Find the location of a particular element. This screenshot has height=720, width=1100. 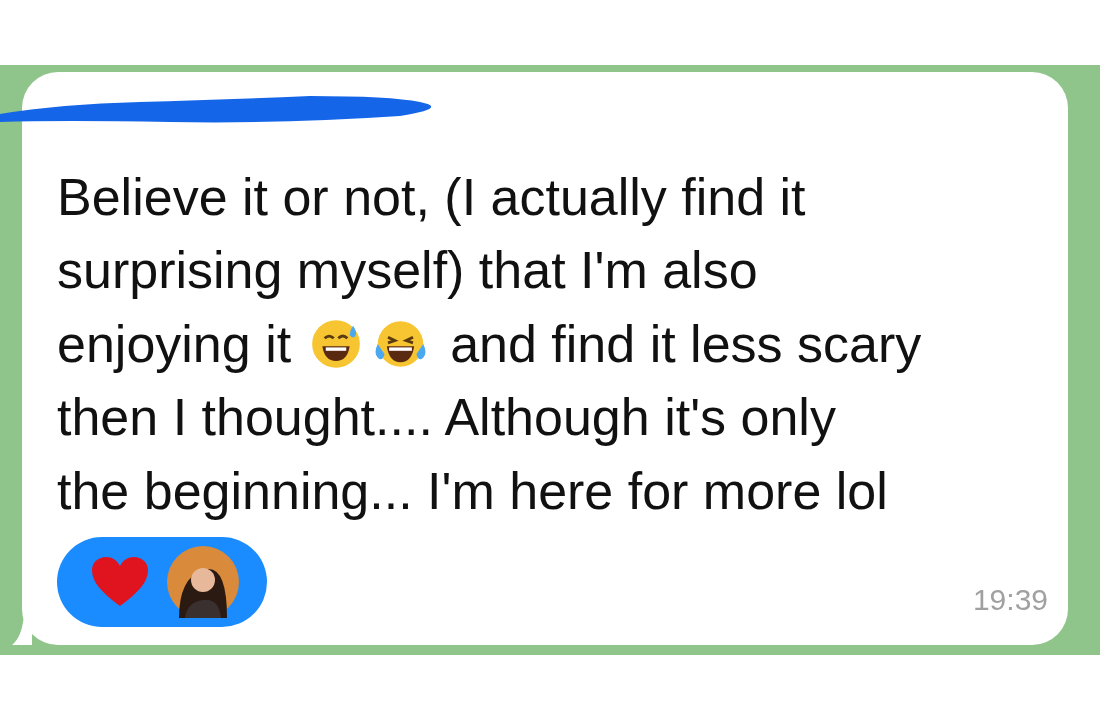

message-text: Believe it or not, (I actually find it is located at coordinates (431, 196).